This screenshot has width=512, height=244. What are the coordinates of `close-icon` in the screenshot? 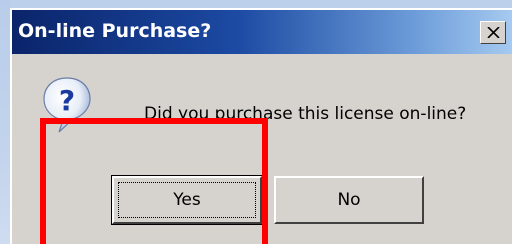 It's located at (493, 32).